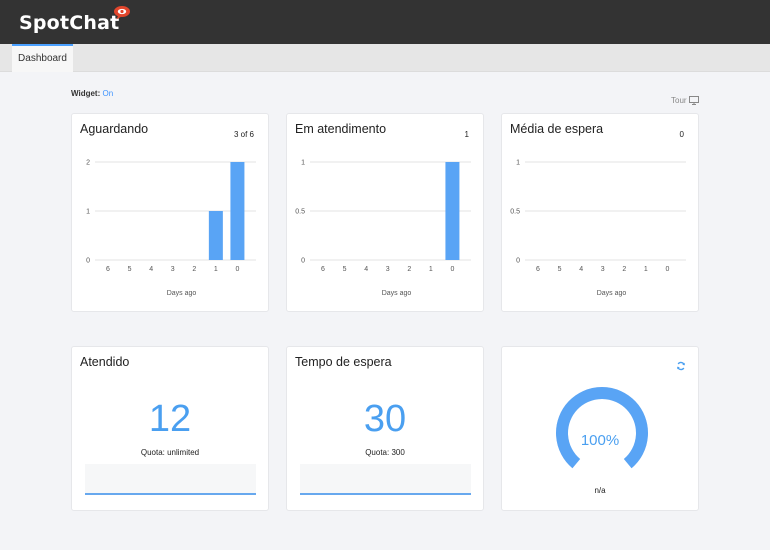 The width and height of the screenshot is (770, 550). I want to click on monitor-icon, so click(693, 100).